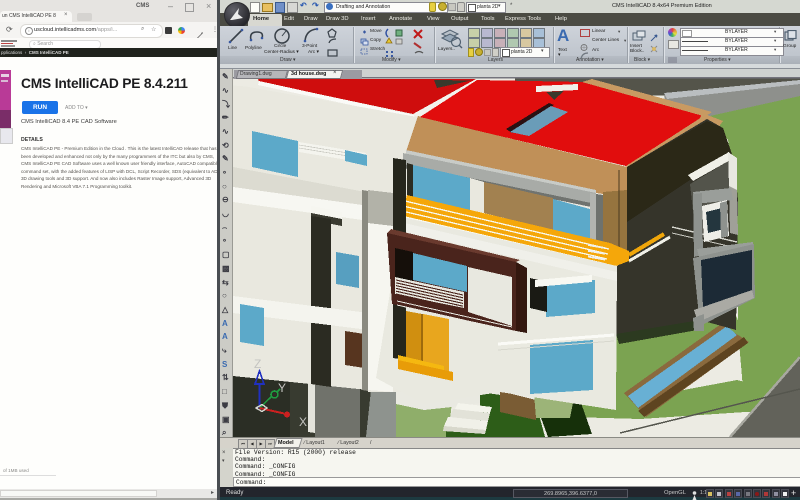 The image size is (800, 500). What do you see at coordinates (303, 422) in the screenshot?
I see `svg-text: X` at bounding box center [303, 422].